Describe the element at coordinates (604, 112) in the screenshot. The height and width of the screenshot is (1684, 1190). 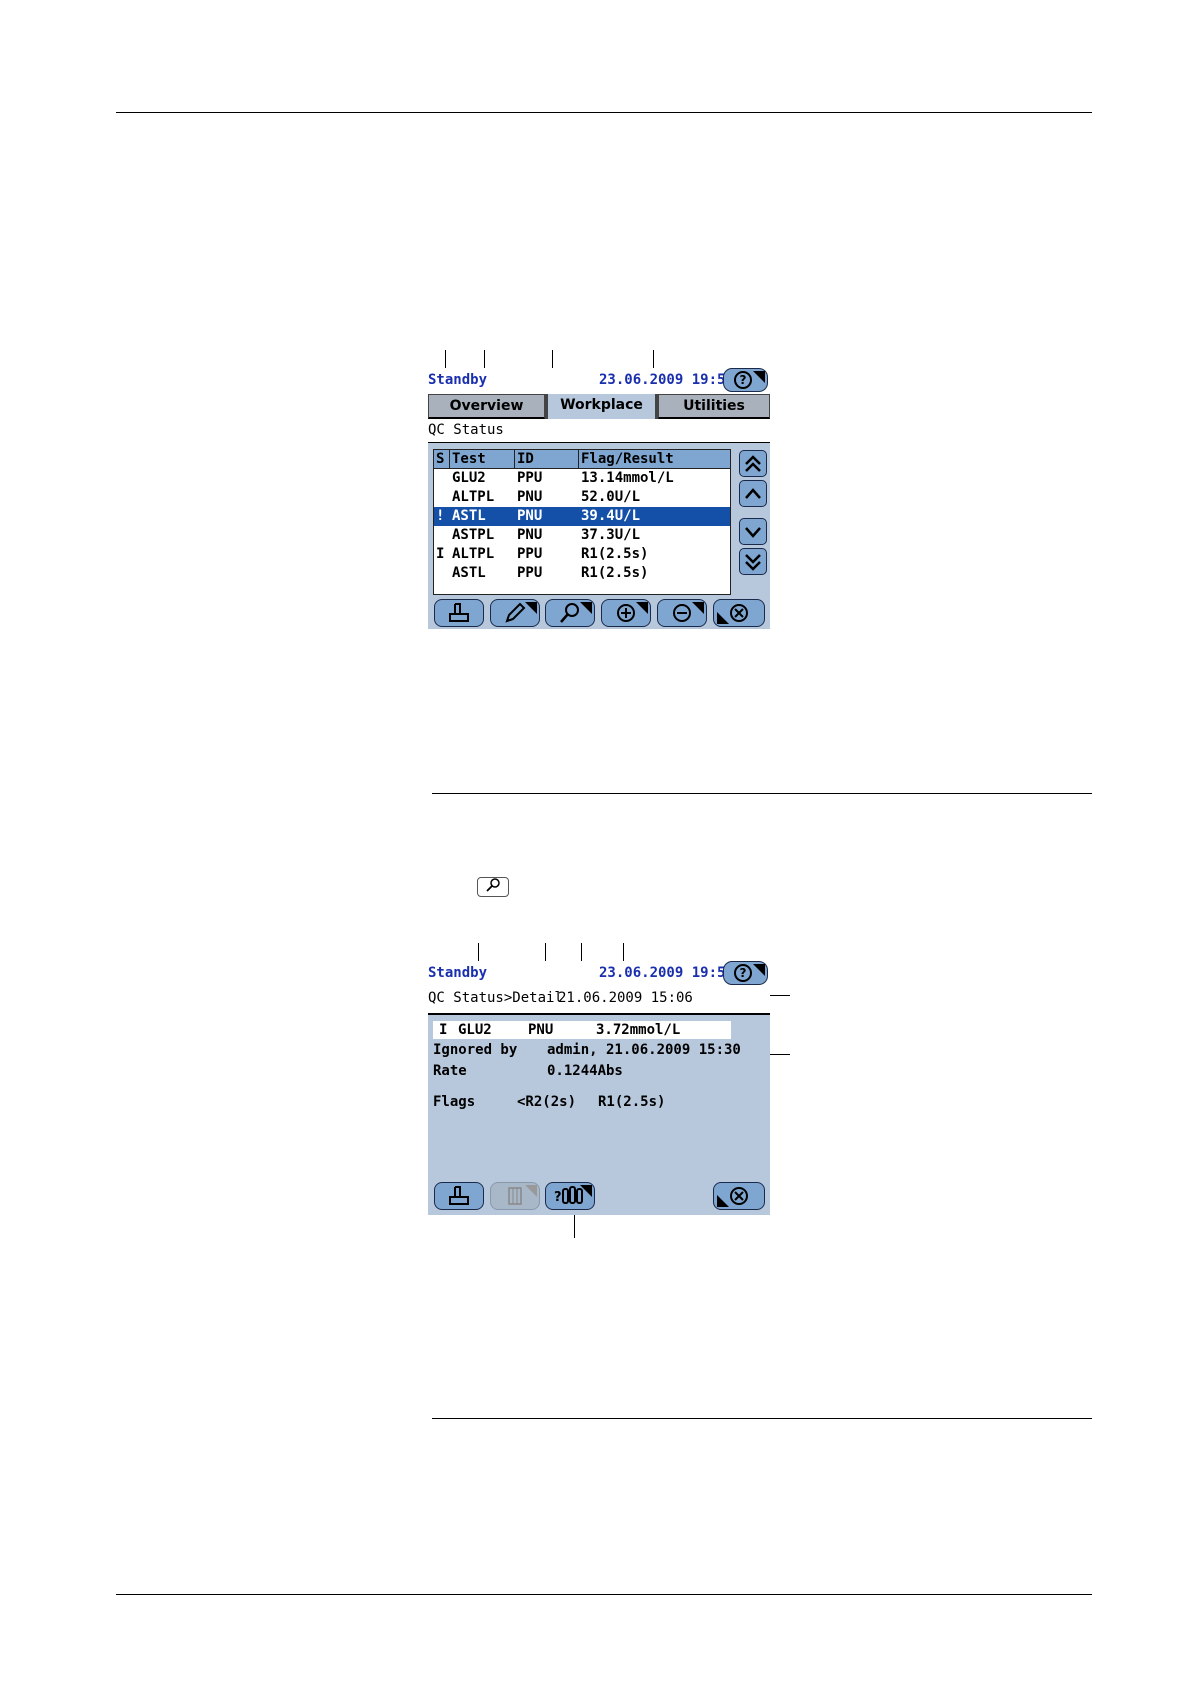
I see `header-rule` at that location.